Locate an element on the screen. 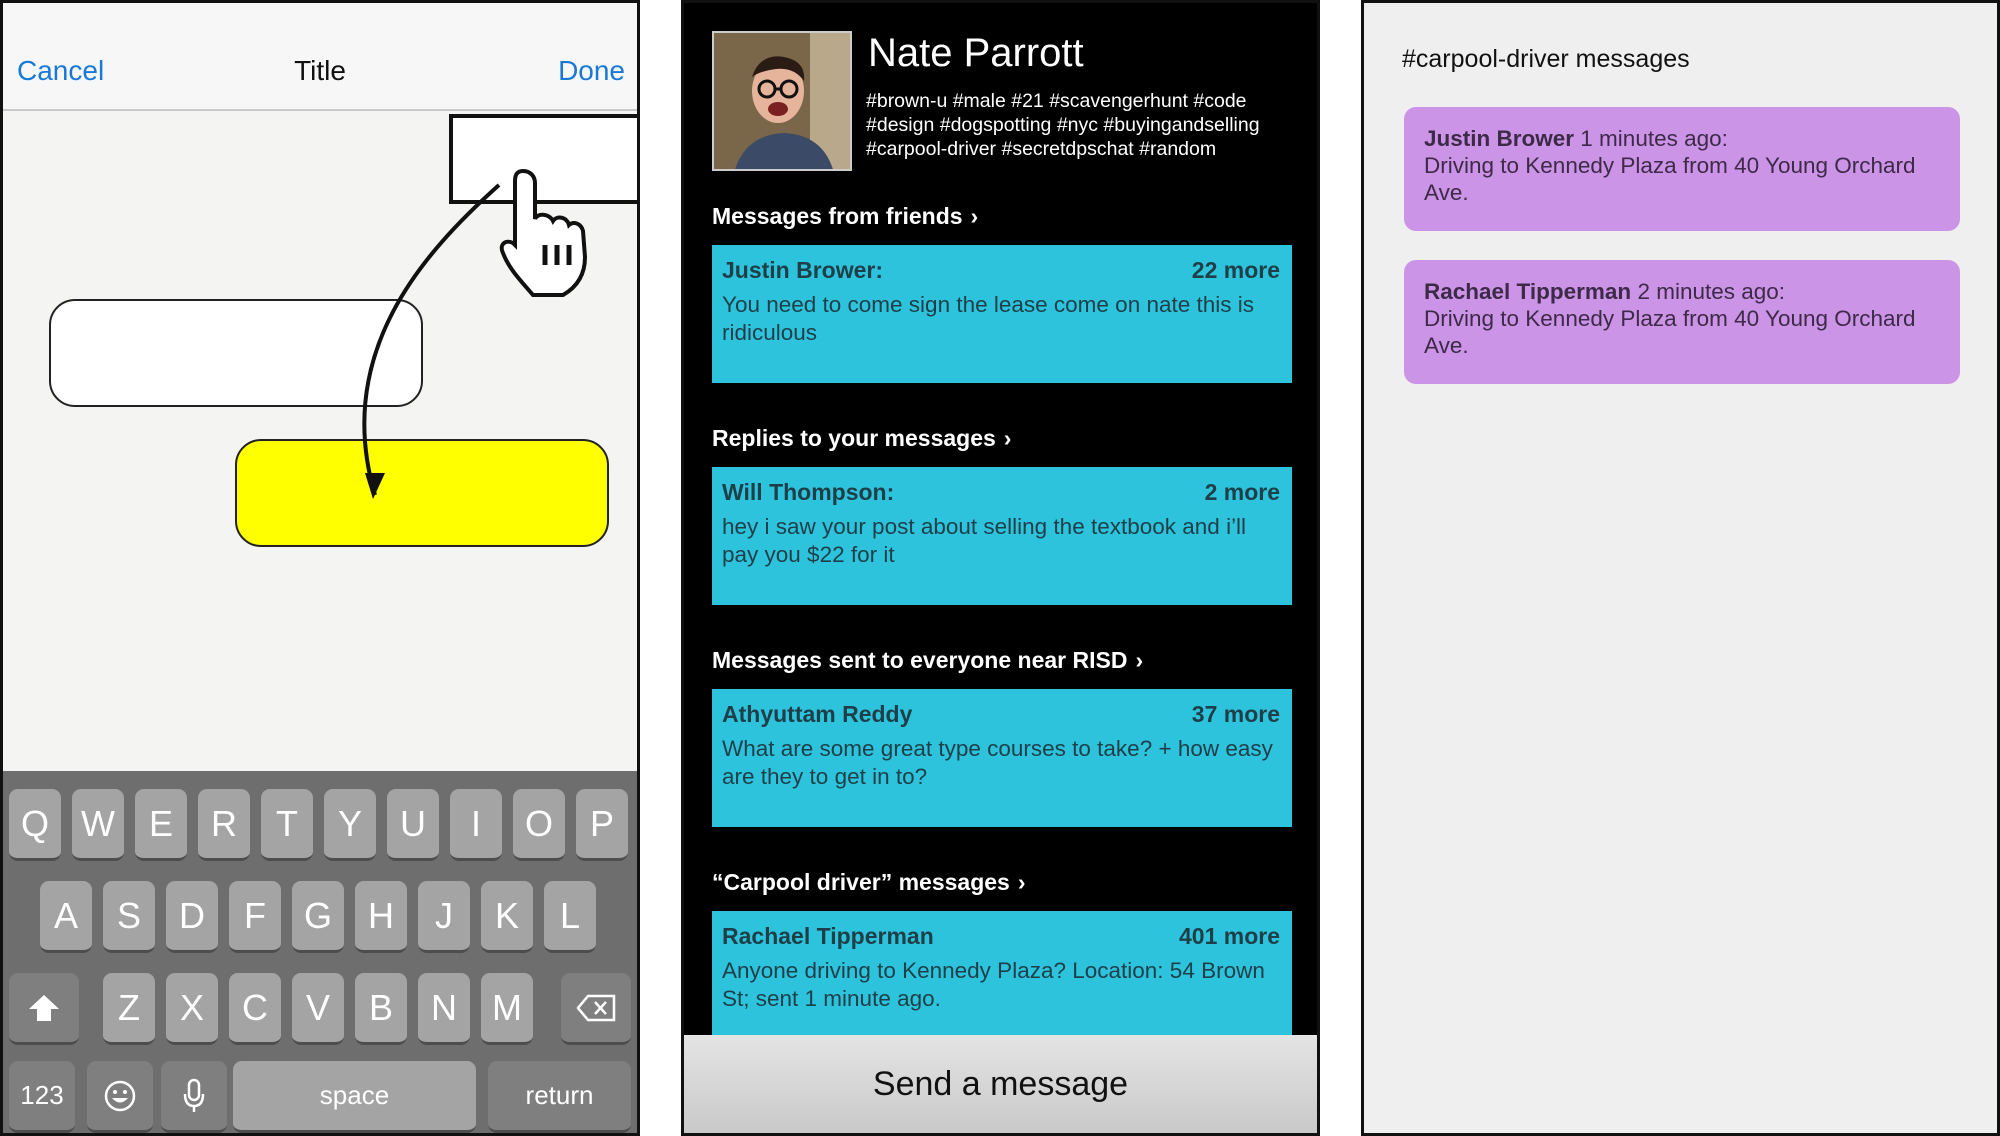  key-t: T is located at coordinates (287, 825).